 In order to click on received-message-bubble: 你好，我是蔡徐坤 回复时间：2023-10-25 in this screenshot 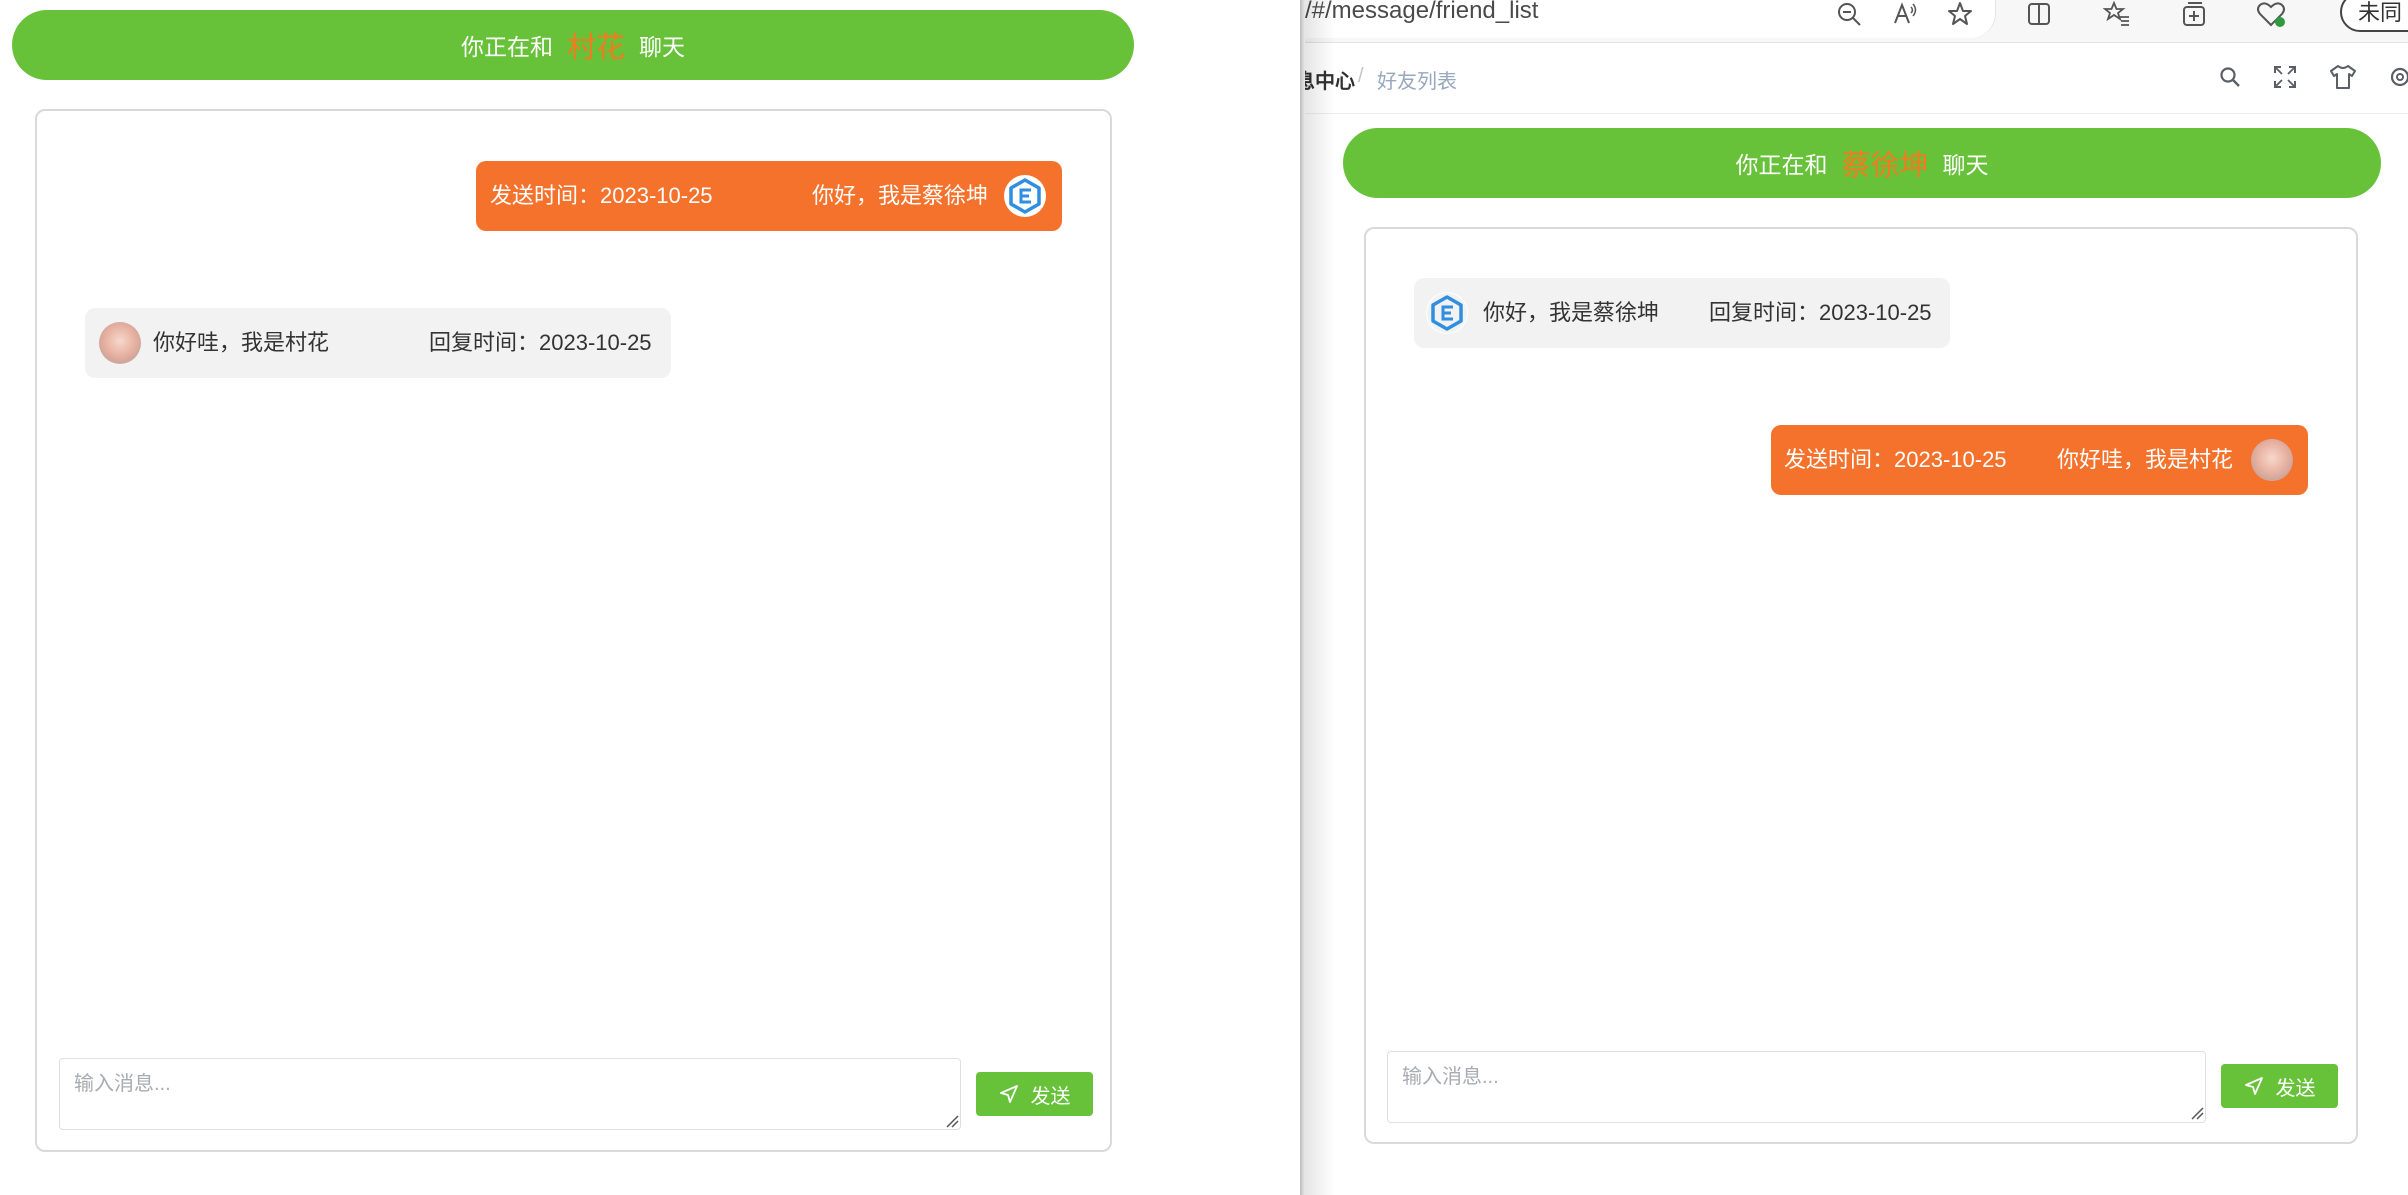, I will do `click(1682, 313)`.